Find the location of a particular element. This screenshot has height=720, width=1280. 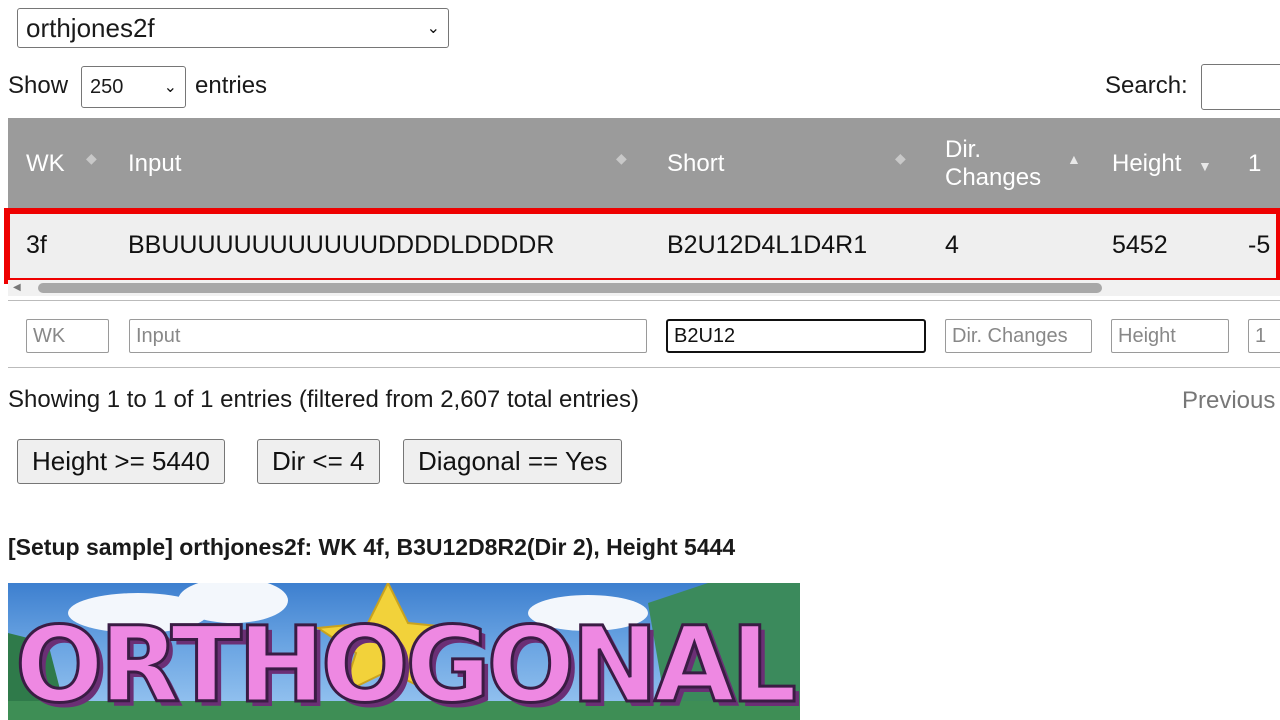

filter-height-placeholder: Height is located at coordinates (1147, 335).